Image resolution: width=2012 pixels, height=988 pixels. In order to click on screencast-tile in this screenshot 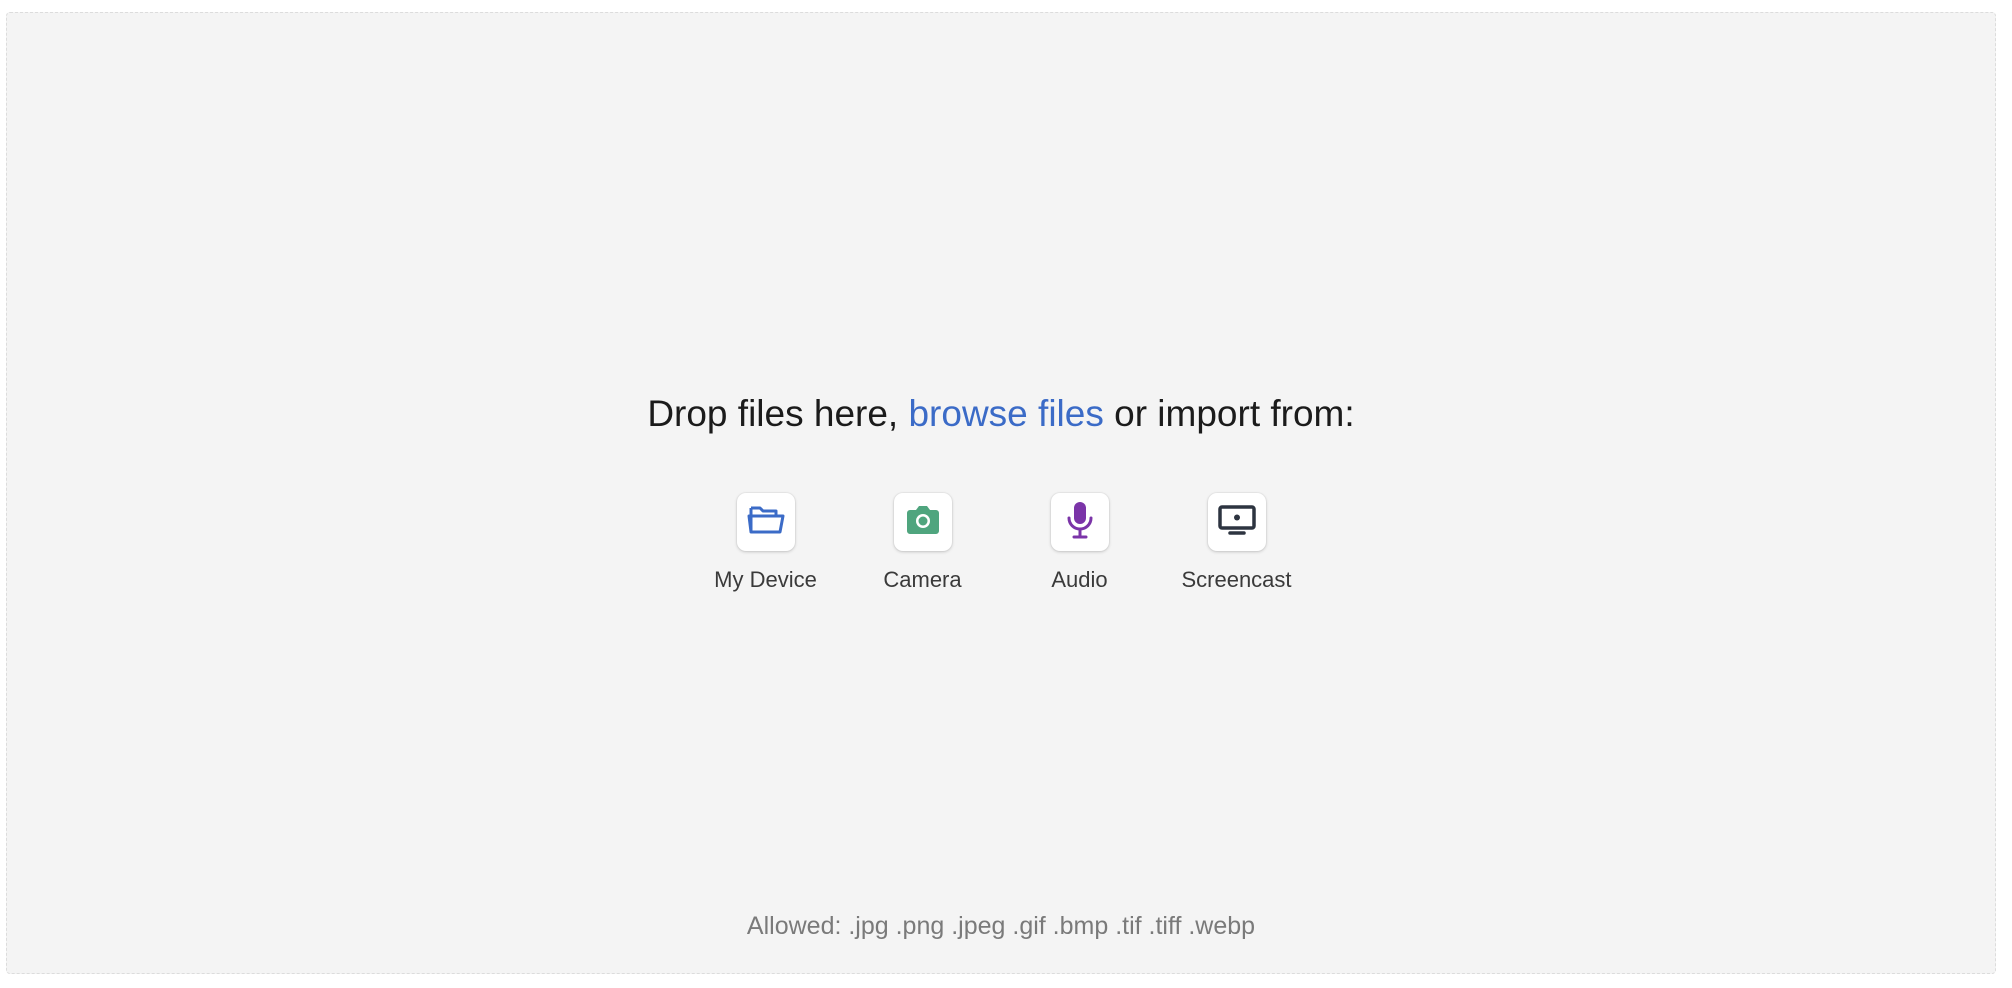, I will do `click(1236, 522)`.